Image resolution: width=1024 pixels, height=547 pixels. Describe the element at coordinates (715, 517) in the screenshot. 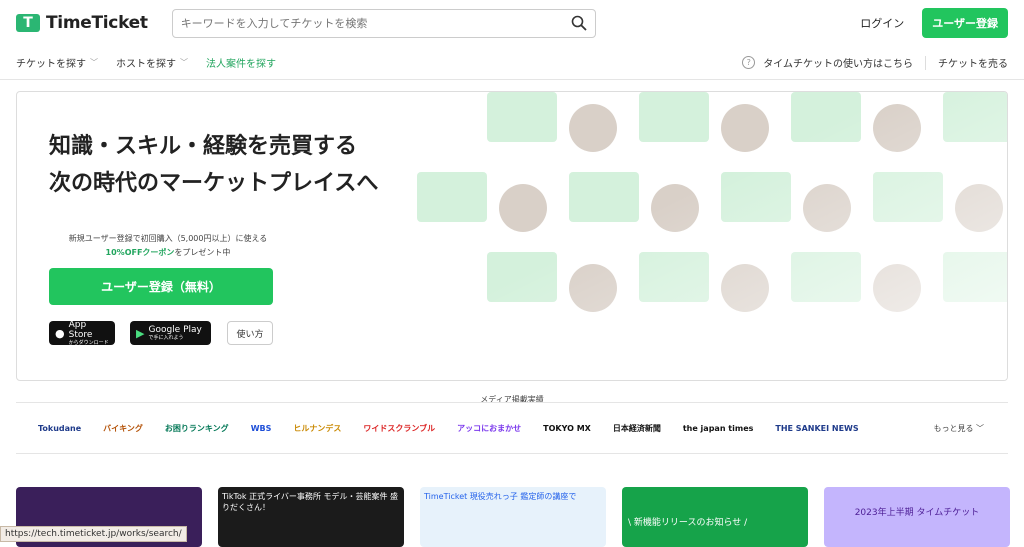

I see `feature-card: \ 新機能リリースのお知らせ /` at that location.